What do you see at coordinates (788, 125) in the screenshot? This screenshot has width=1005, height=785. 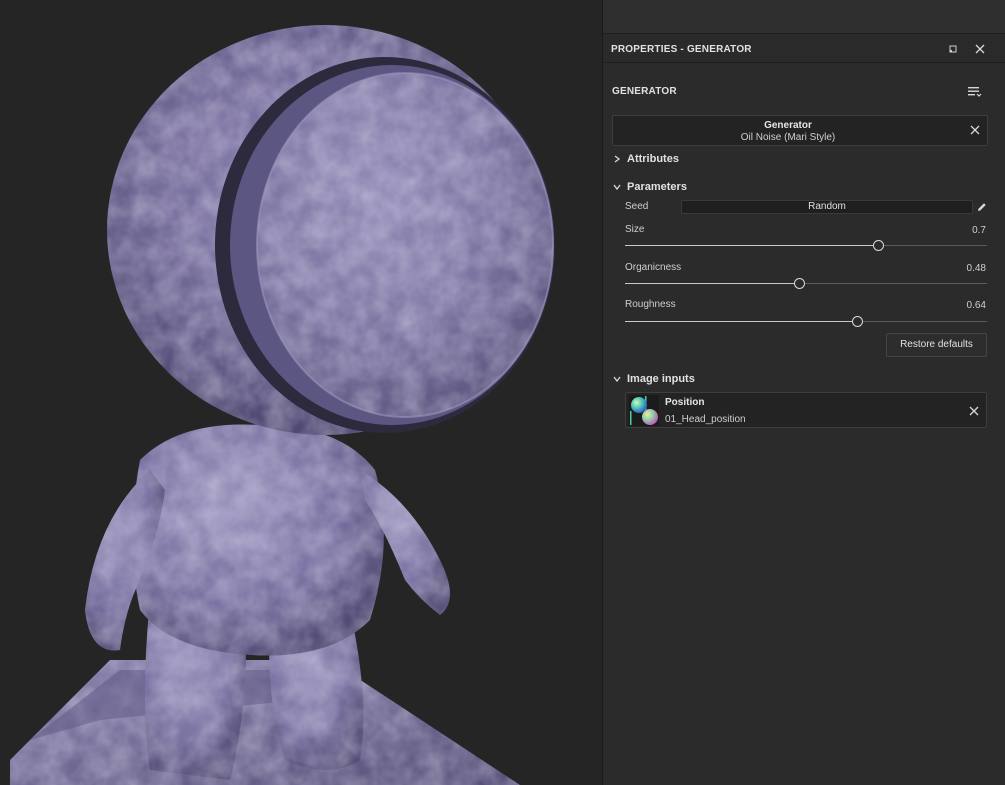 I see `generator-card-title: Generator` at bounding box center [788, 125].